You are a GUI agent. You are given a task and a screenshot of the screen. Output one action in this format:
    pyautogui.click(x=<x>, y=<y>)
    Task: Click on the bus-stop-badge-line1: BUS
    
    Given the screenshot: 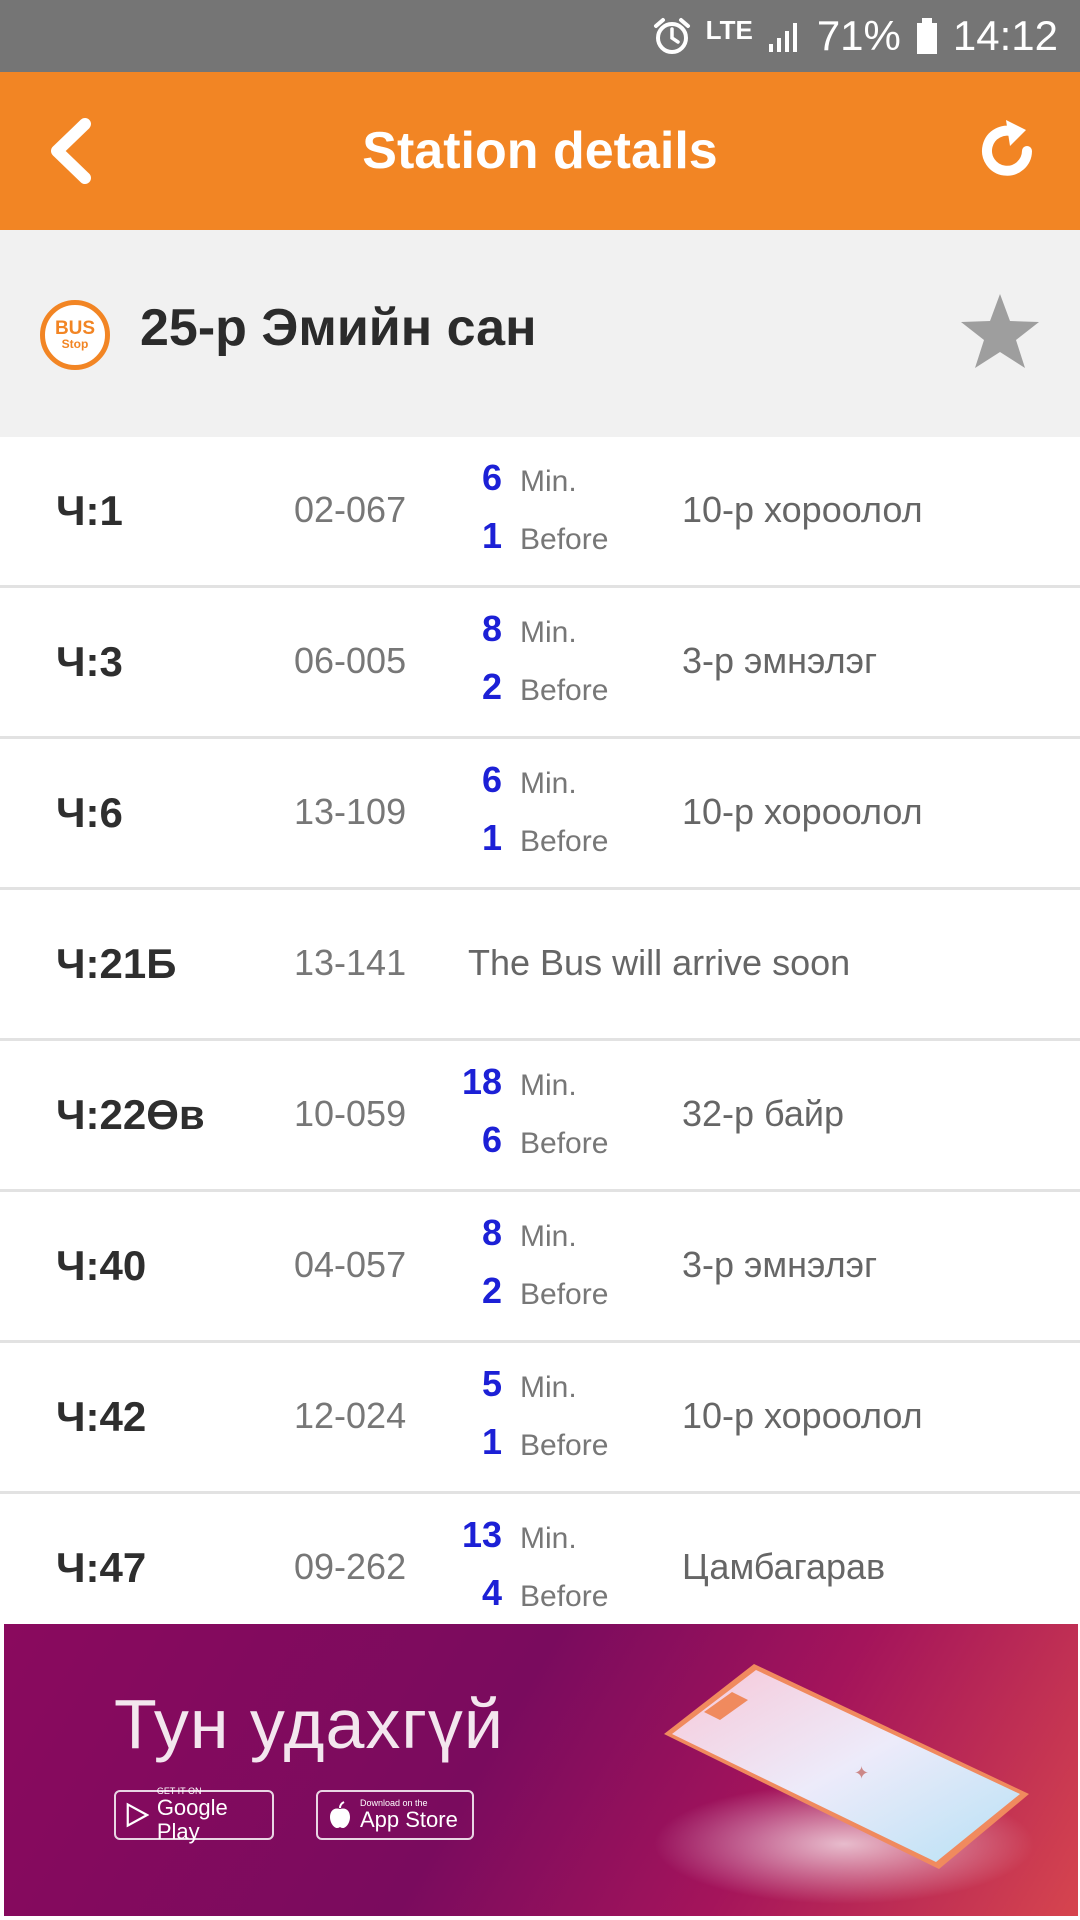 What is the action you would take?
    pyautogui.click(x=75, y=328)
    